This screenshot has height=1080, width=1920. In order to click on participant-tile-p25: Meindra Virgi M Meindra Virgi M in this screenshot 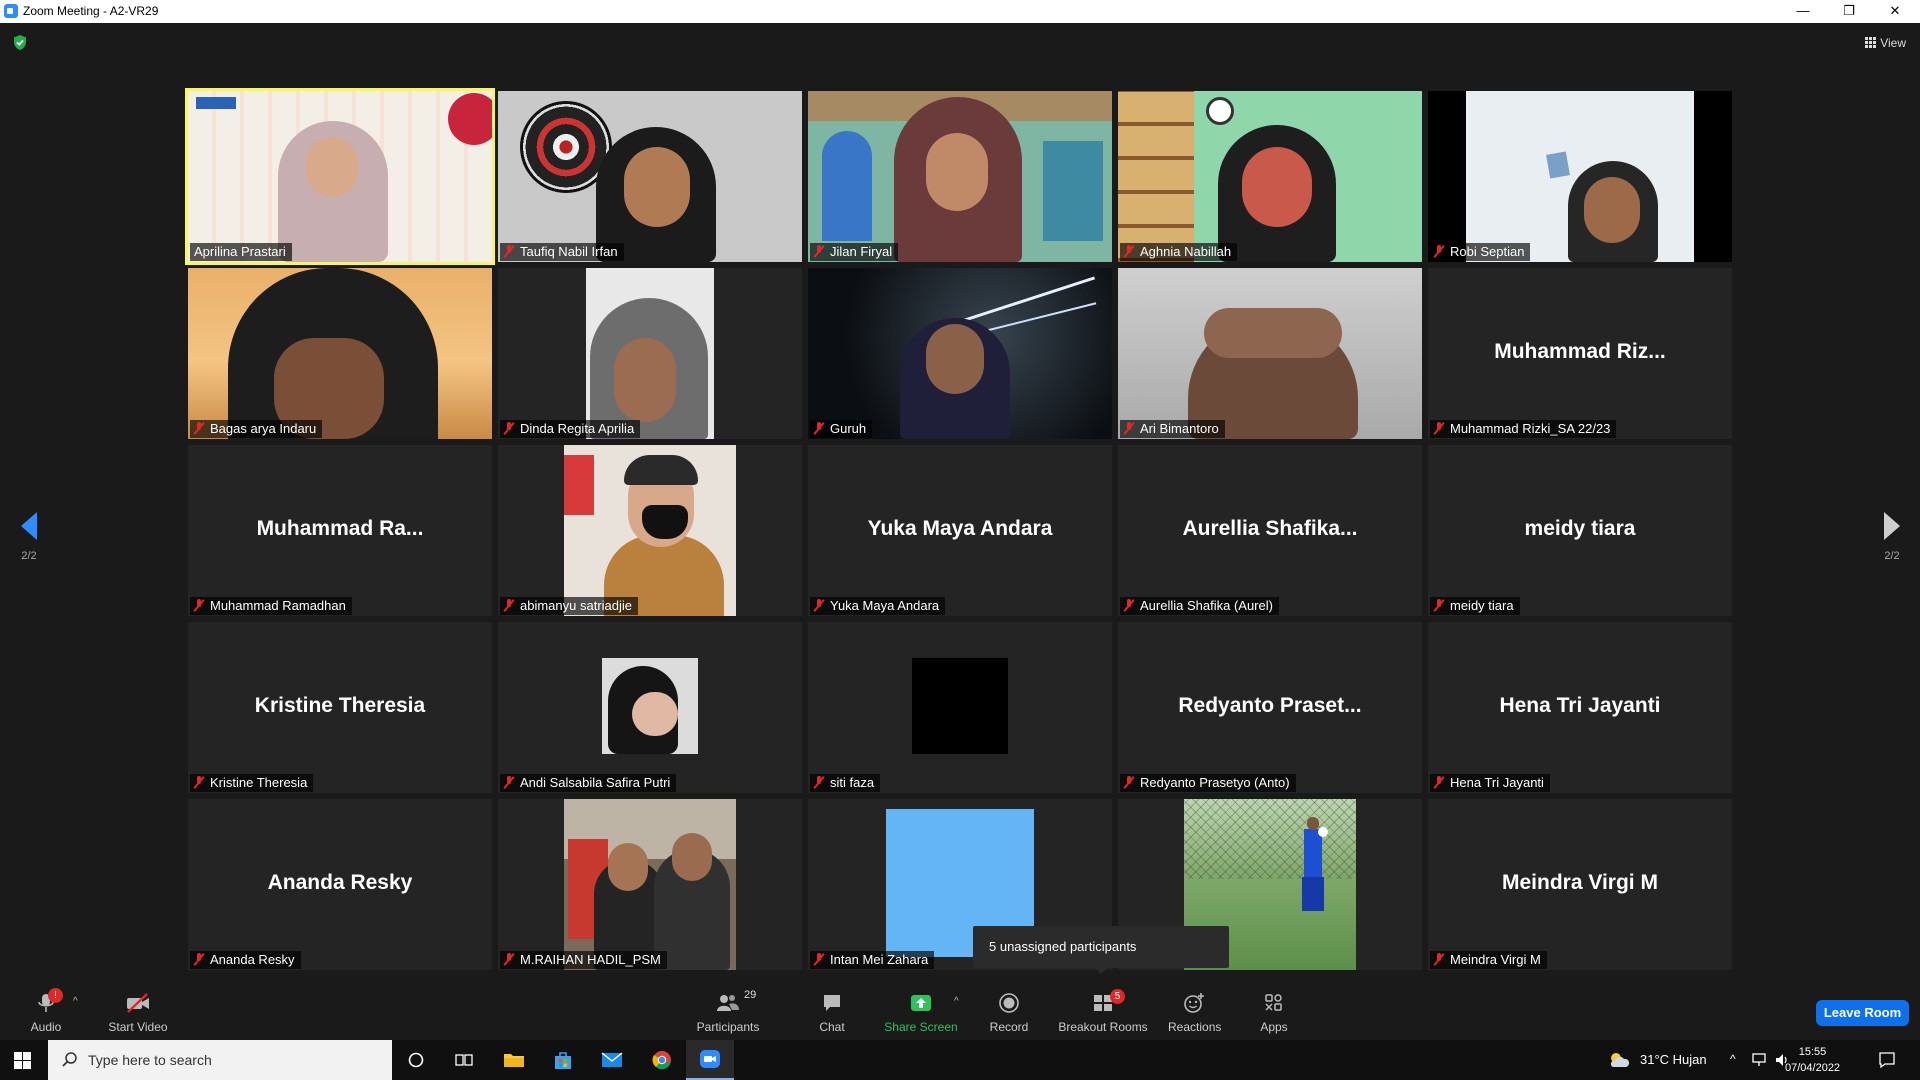, I will do `click(1580, 884)`.